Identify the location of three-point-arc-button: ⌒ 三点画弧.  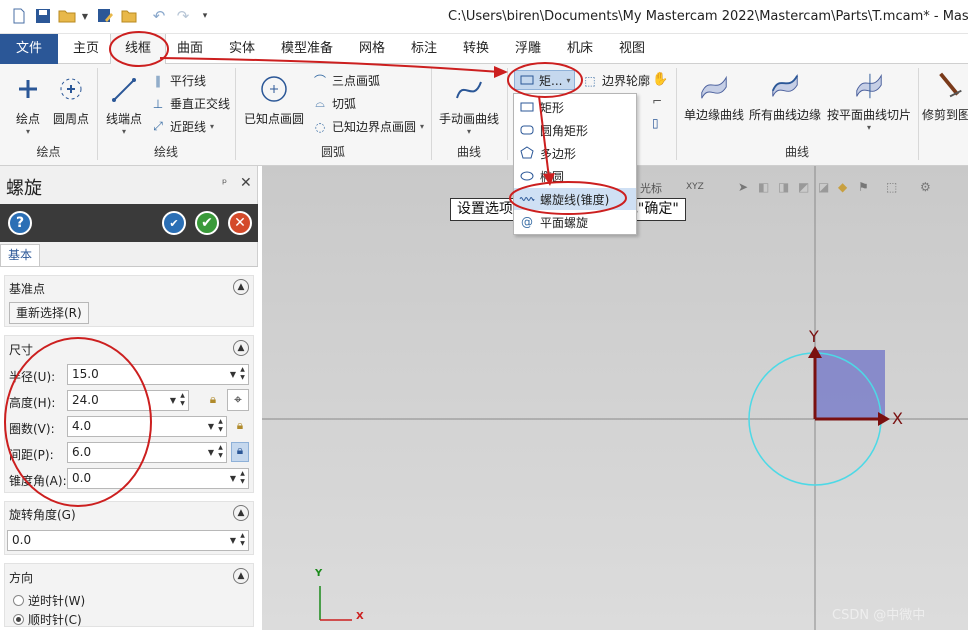
(346, 80).